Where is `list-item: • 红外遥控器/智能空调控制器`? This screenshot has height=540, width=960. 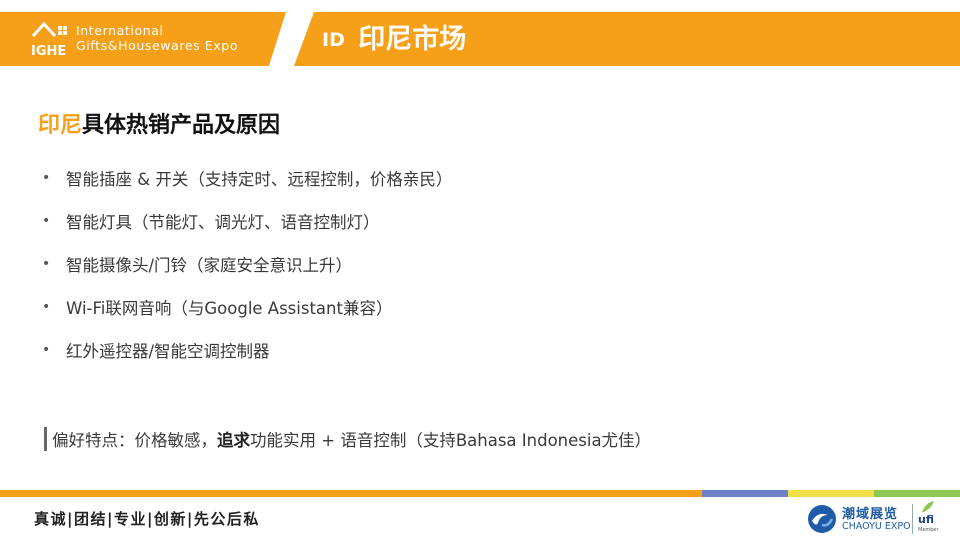 list-item: • 红外遥控器/智能空调控制器 is located at coordinates (247, 349).